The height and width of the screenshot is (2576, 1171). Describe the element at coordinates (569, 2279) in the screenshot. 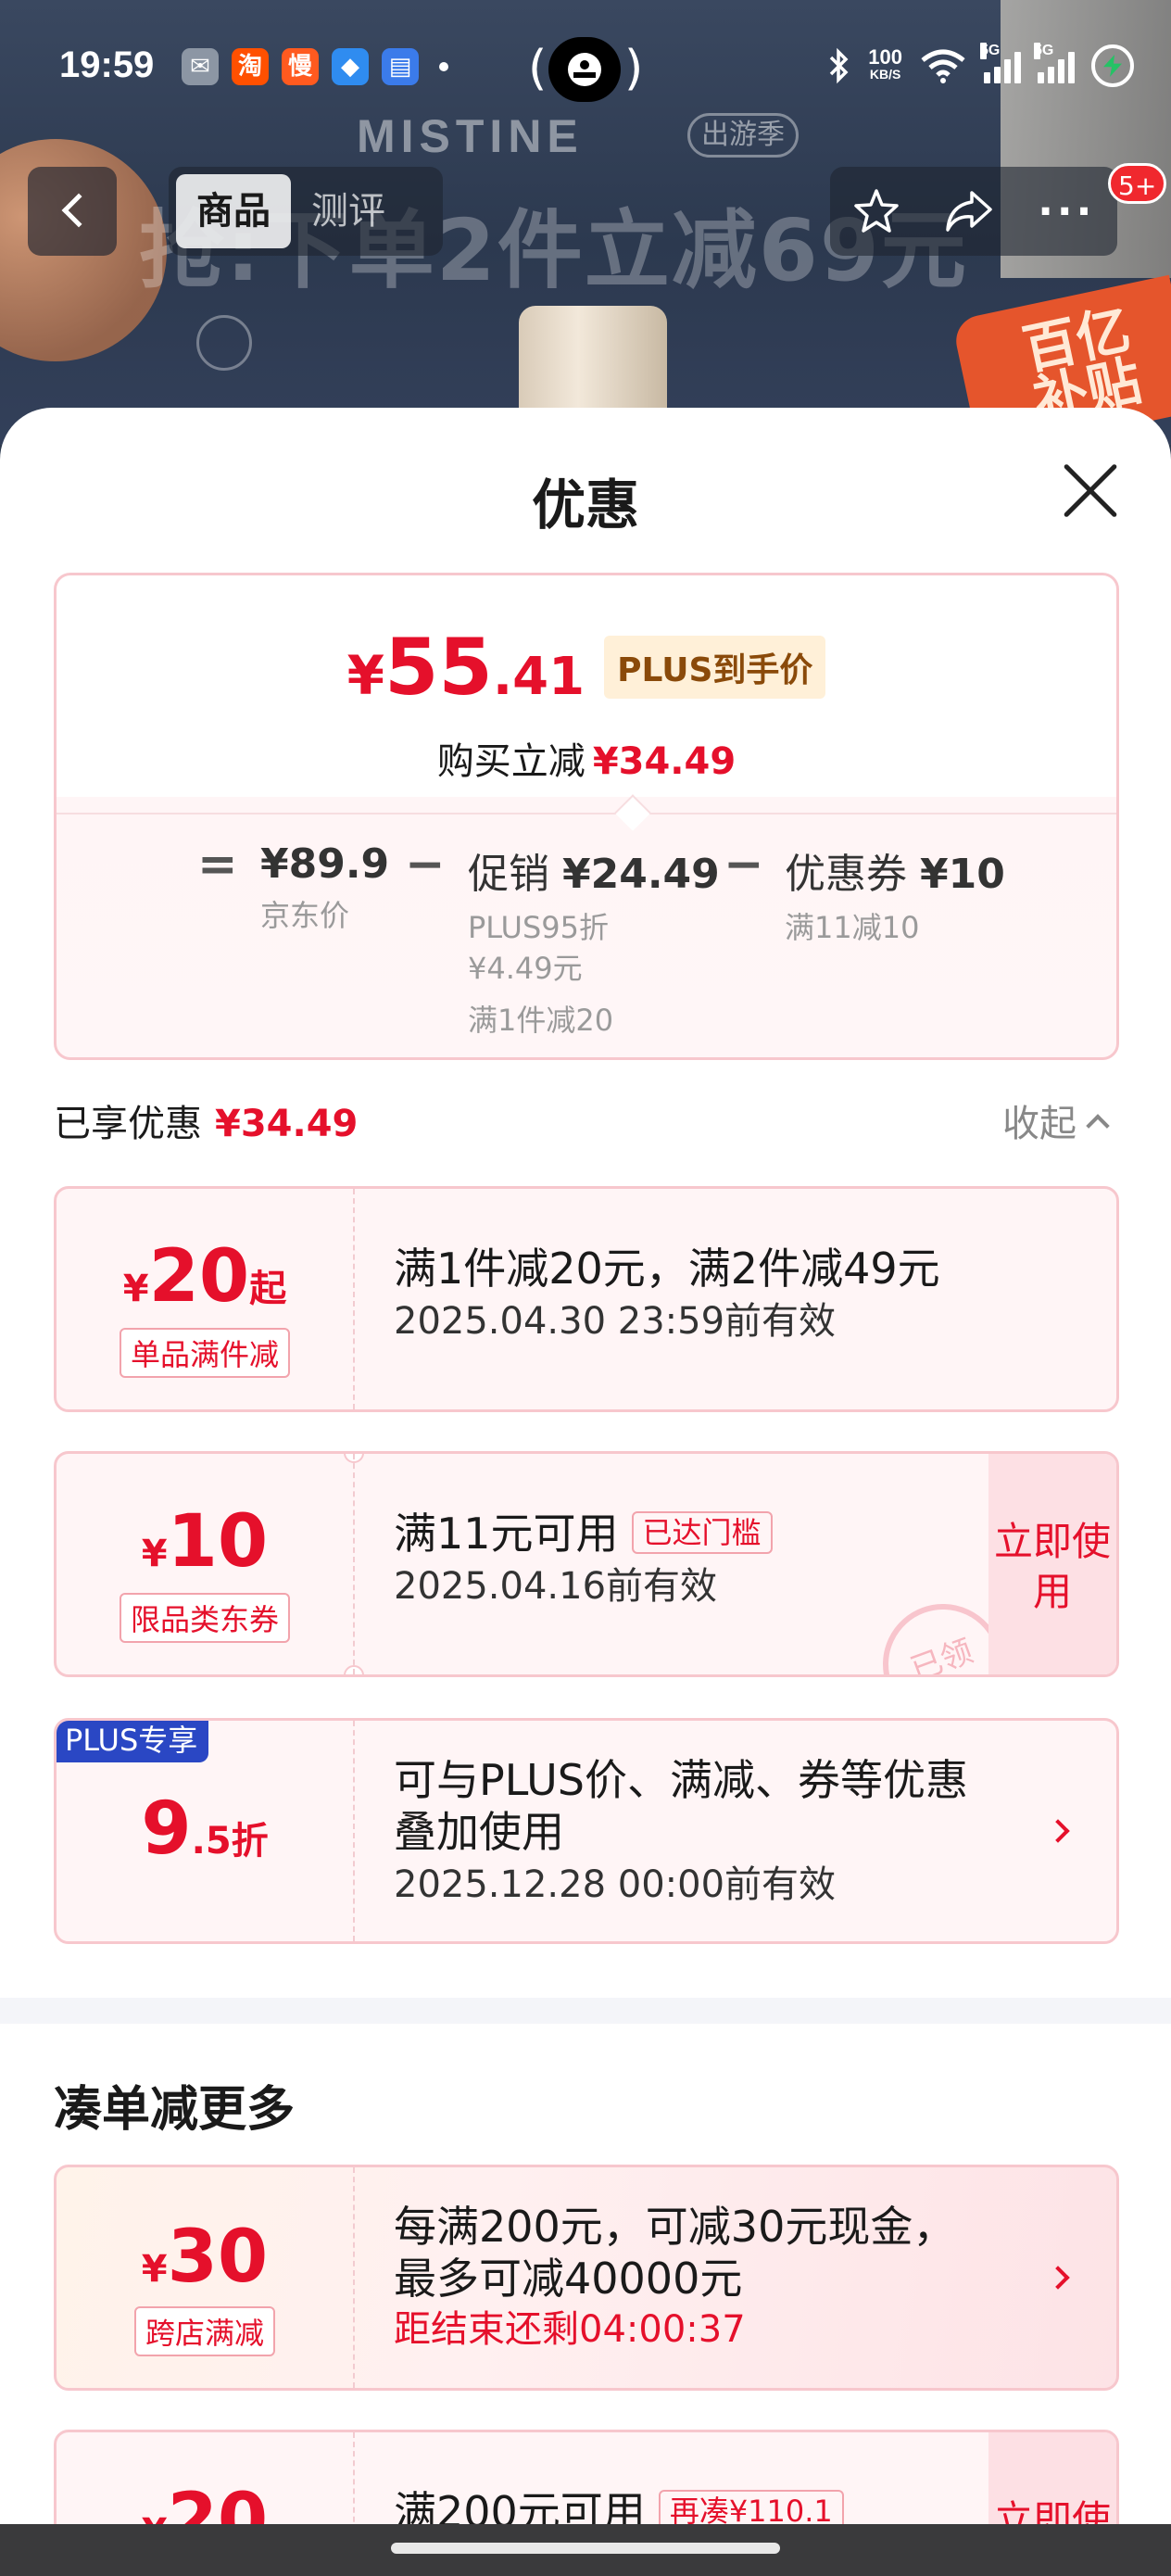

I see `coupon-rule: 最多可减40000元` at that location.